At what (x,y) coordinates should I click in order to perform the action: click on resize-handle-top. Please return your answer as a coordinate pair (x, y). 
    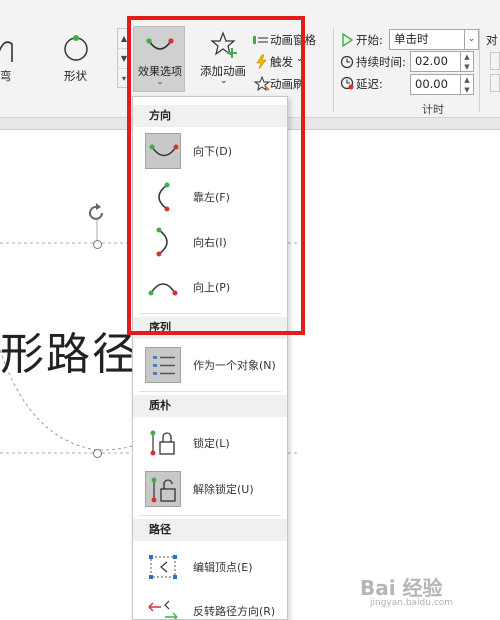
    Looking at the image, I should click on (97, 244).